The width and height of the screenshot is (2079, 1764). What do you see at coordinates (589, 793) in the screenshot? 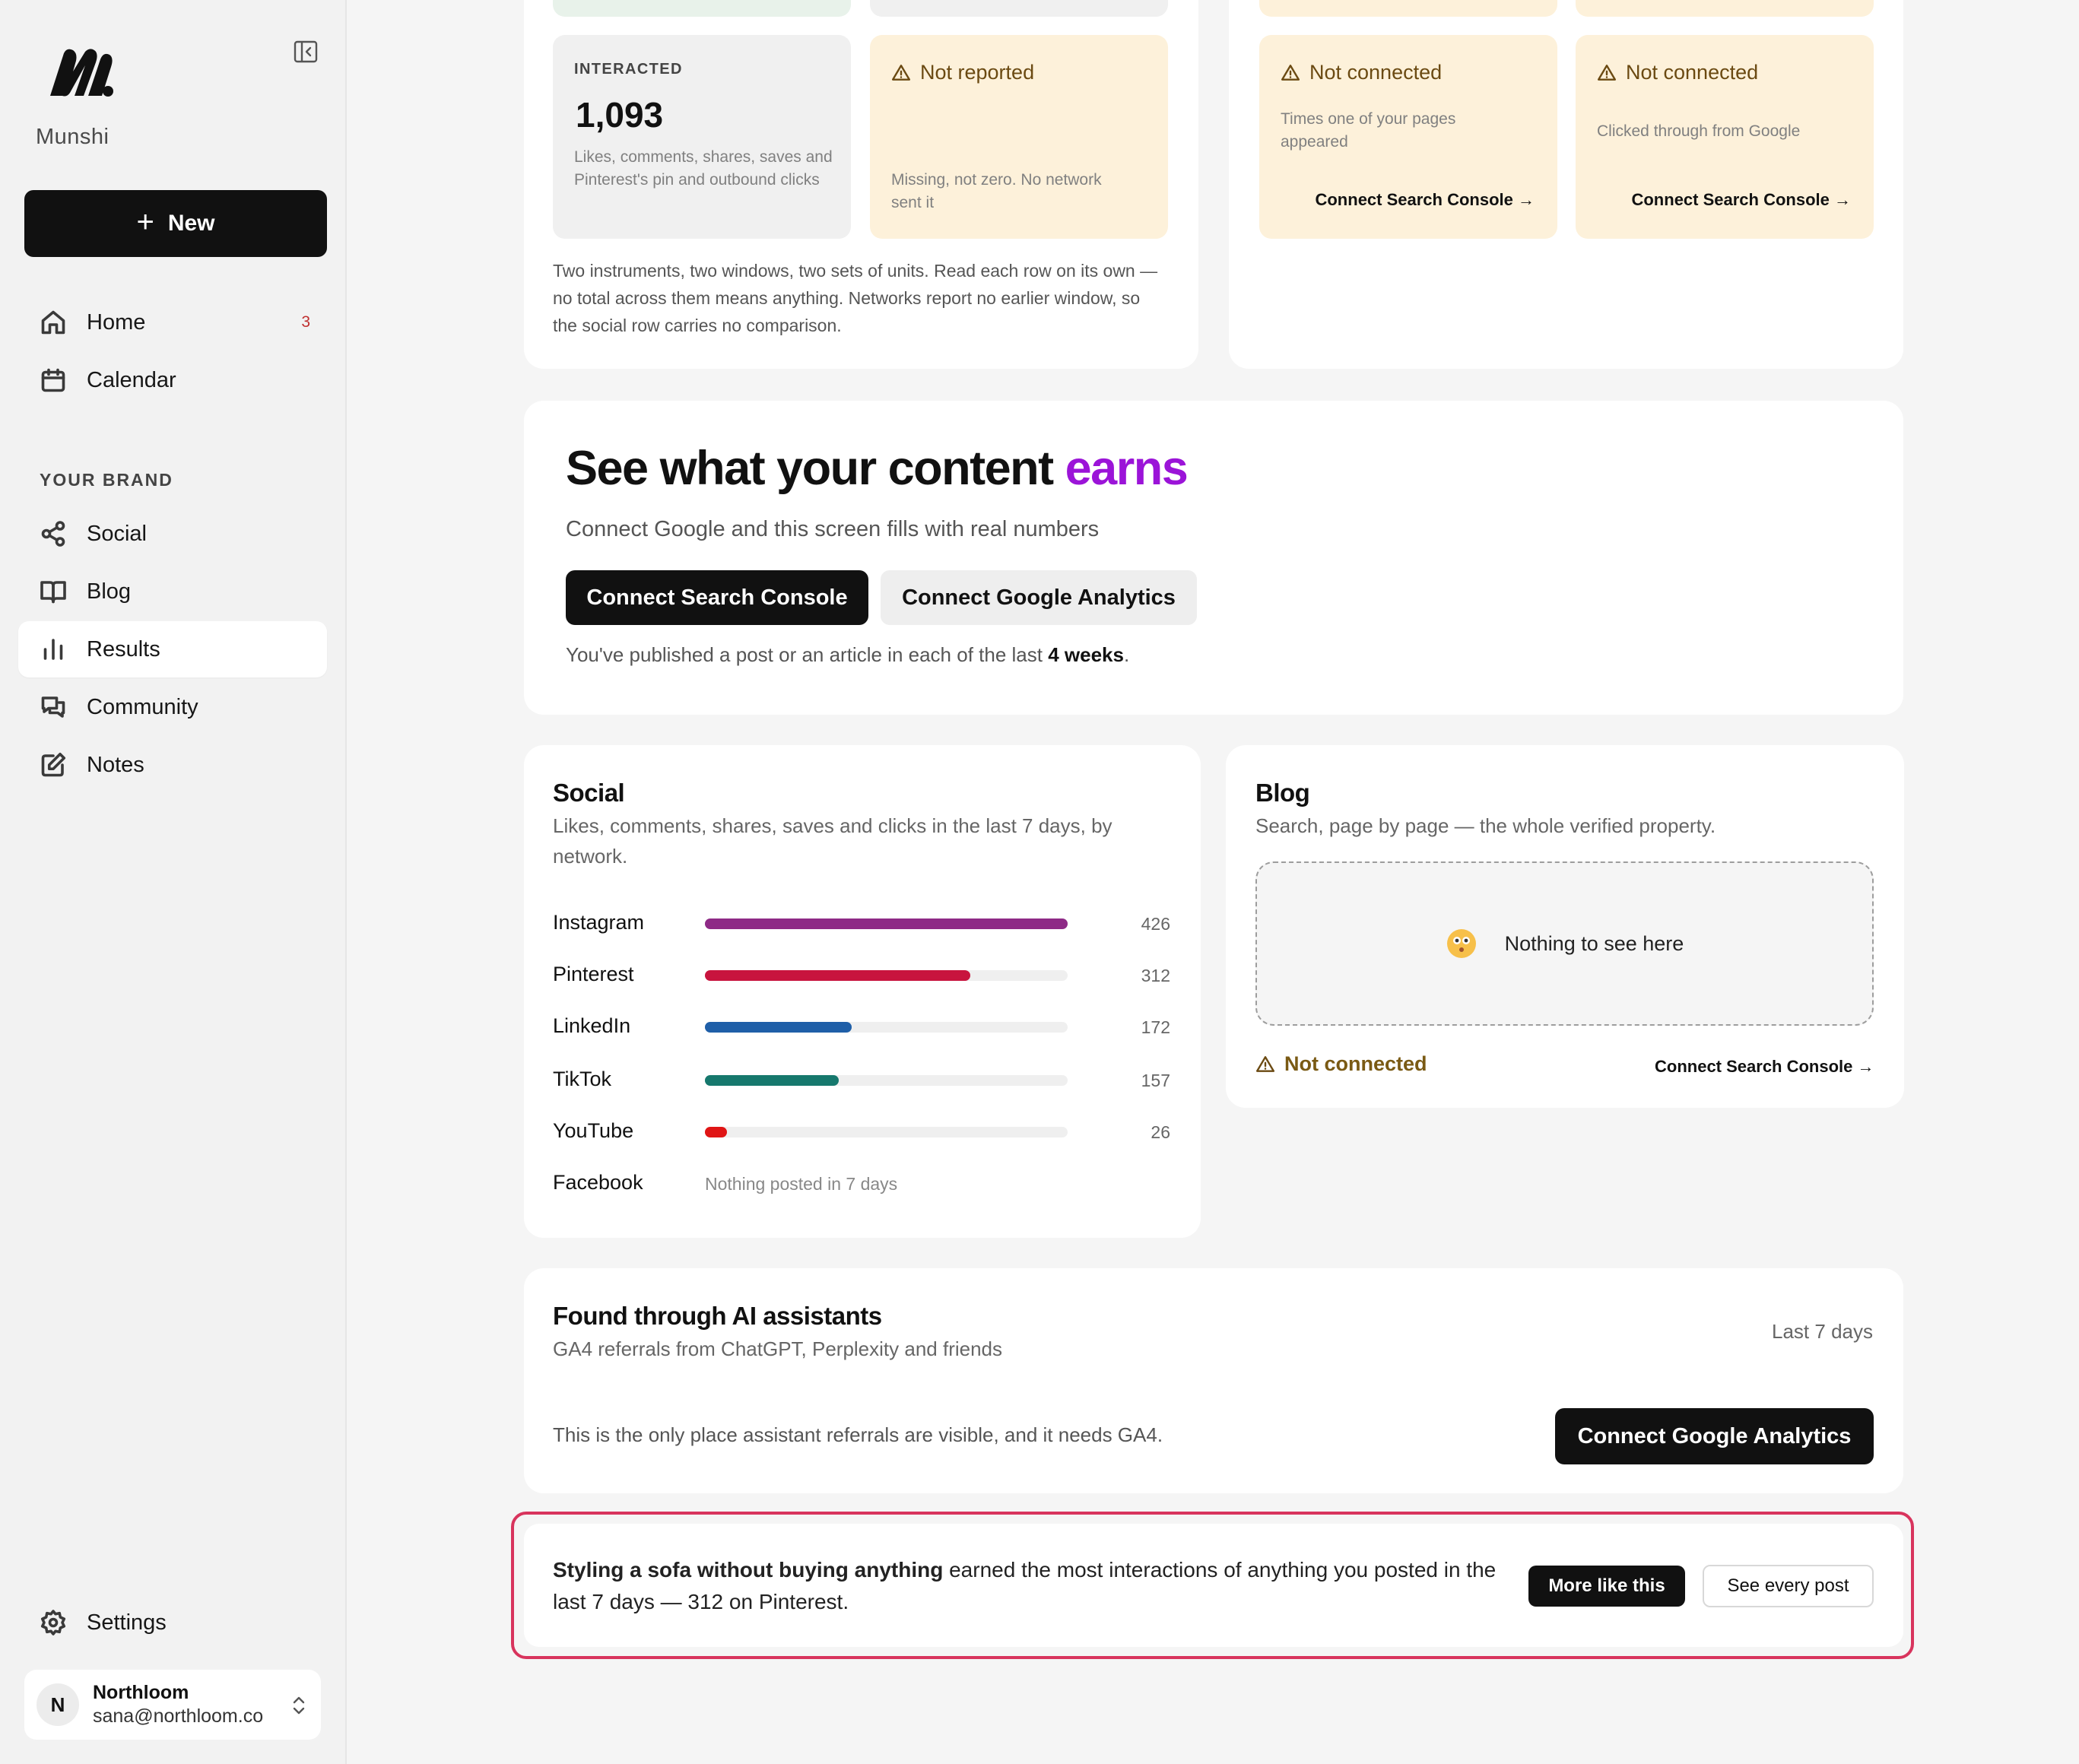
I see `social-title: Social` at bounding box center [589, 793].